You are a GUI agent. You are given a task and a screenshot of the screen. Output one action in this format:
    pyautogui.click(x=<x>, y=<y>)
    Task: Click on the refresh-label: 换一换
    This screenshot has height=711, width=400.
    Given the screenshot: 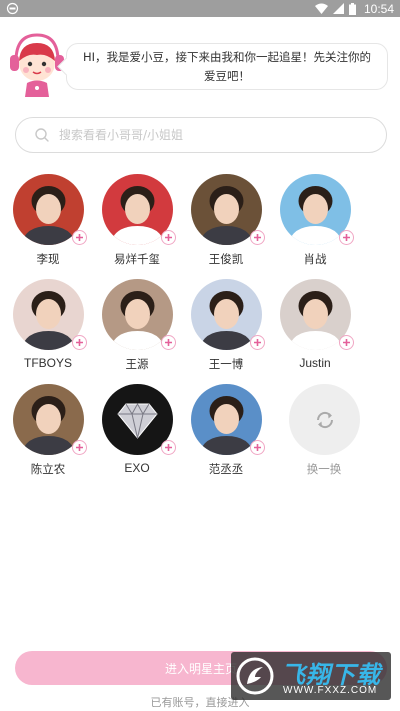 What is the action you would take?
    pyautogui.click(x=324, y=469)
    